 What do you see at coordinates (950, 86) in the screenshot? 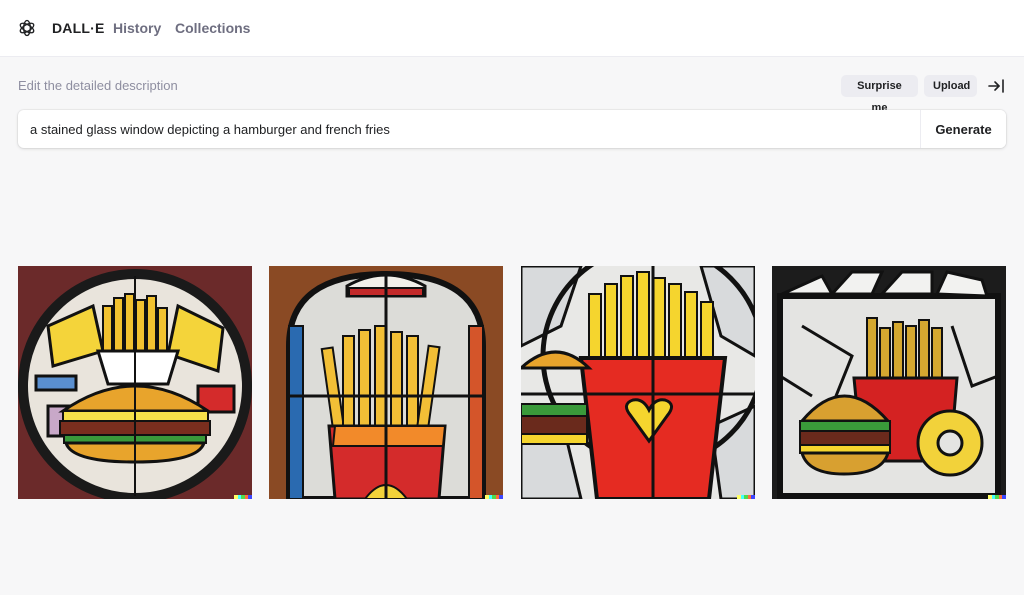
I see `upload-button: Upload` at bounding box center [950, 86].